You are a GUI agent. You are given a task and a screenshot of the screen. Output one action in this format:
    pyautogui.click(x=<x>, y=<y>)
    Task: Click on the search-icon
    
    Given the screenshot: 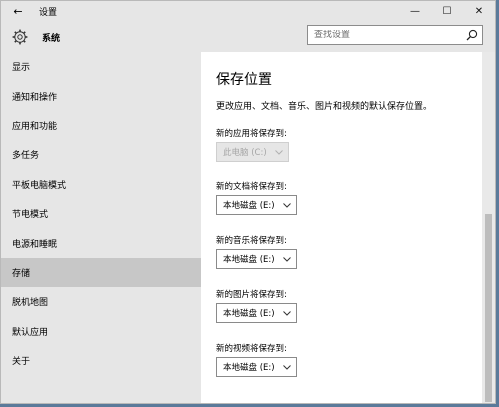 What is the action you would take?
    pyautogui.click(x=472, y=35)
    